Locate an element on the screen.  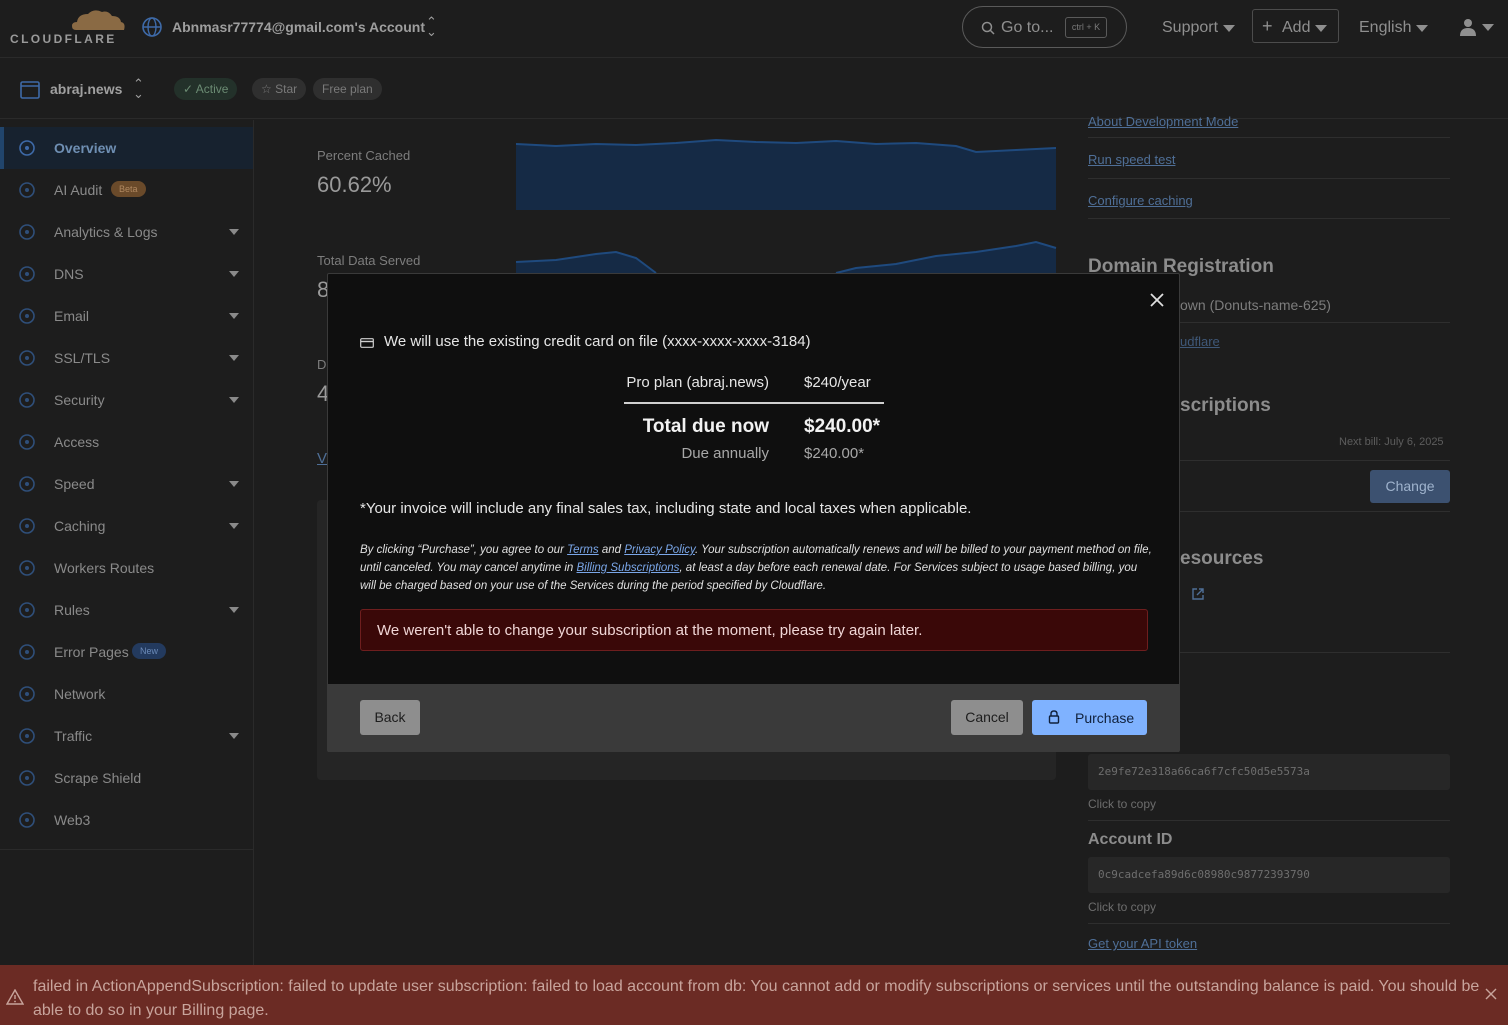
cloudflare-logo: CLOUDFLARE is located at coordinates (67, 27).